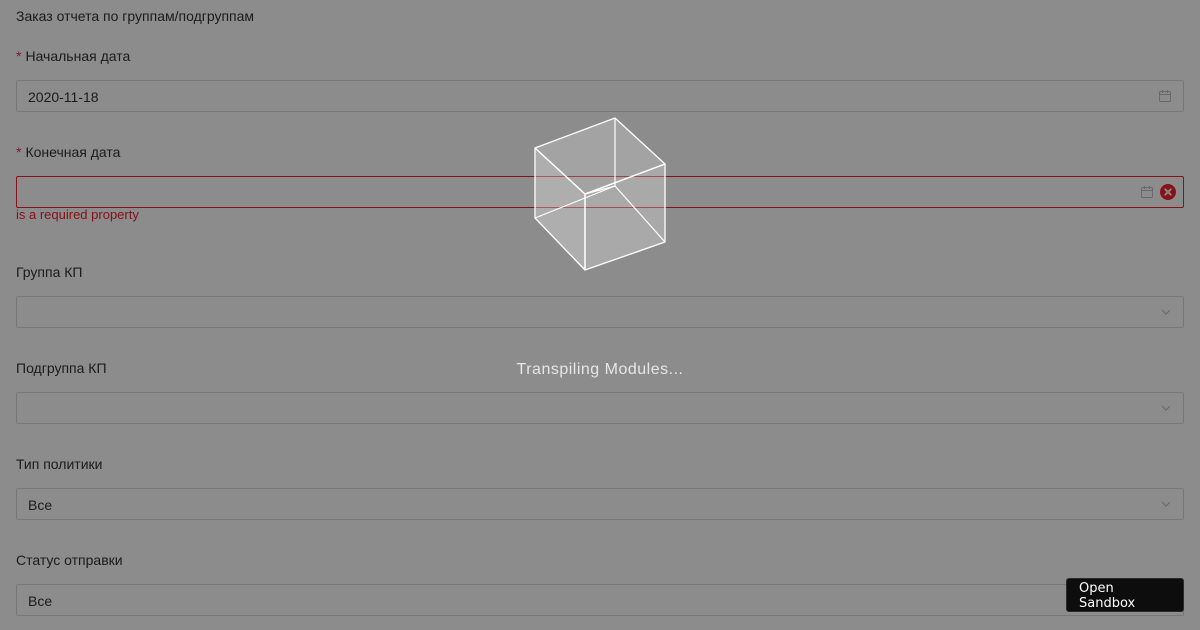 The image size is (1200, 630). What do you see at coordinates (1125, 595) in the screenshot?
I see `open-sandbox-button: Open Sandbox` at bounding box center [1125, 595].